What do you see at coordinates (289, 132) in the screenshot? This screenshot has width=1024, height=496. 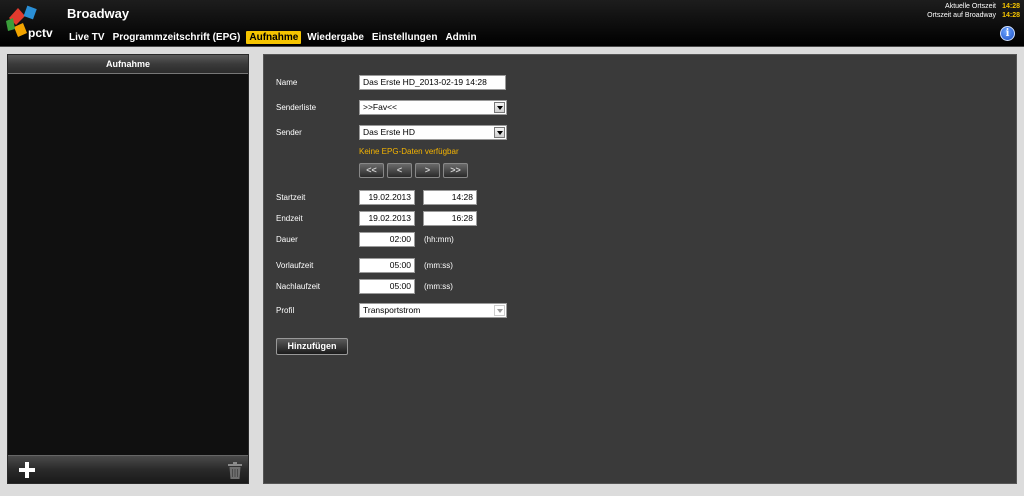 I see `channel-label: Sender` at bounding box center [289, 132].